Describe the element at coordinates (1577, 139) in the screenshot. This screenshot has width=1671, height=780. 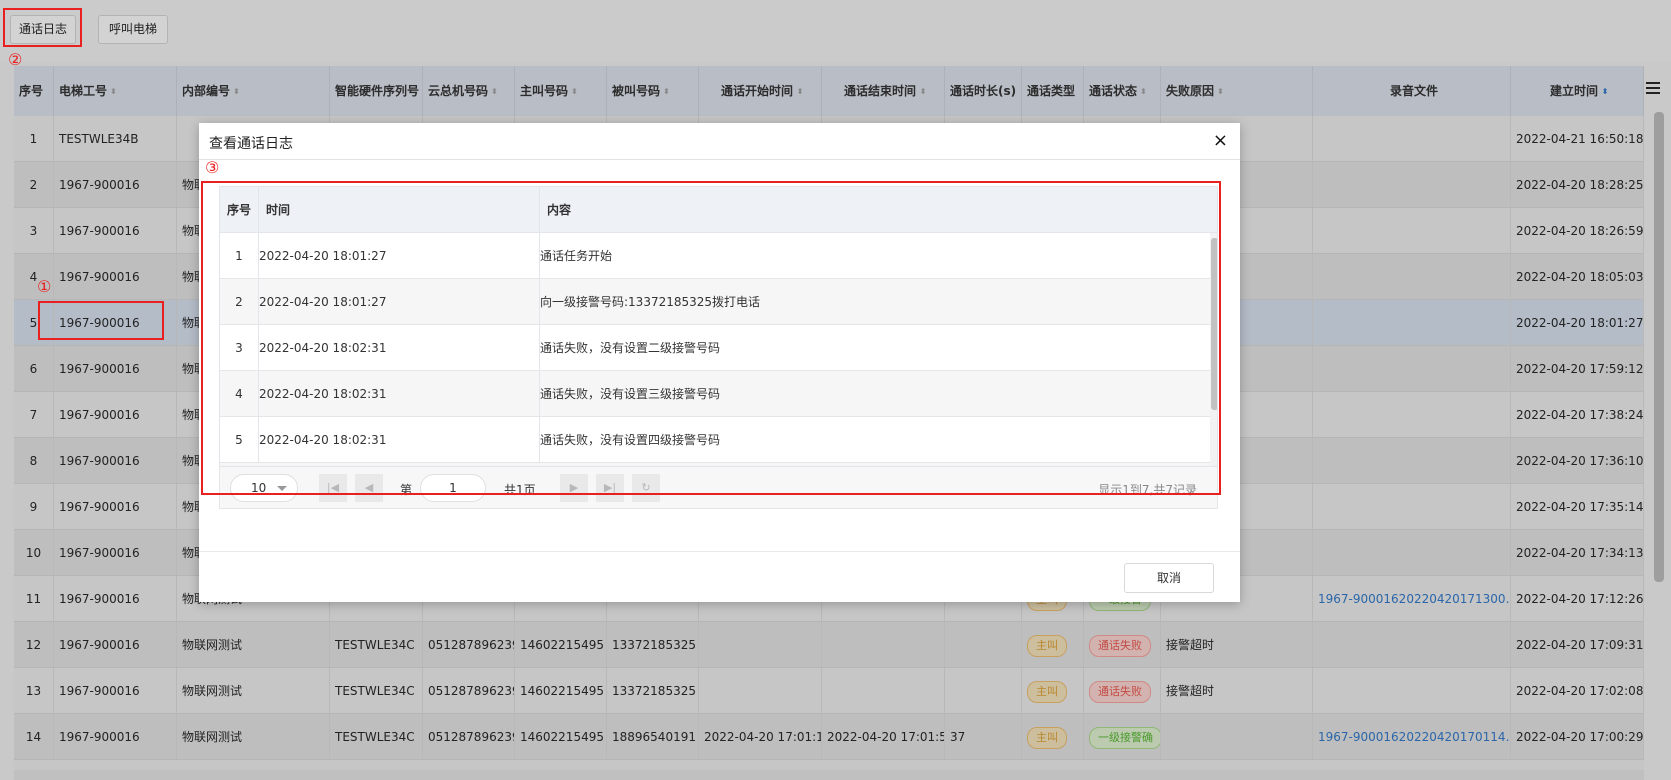
I see `table-cell-created: 2022-04-21 16:50:18` at that location.